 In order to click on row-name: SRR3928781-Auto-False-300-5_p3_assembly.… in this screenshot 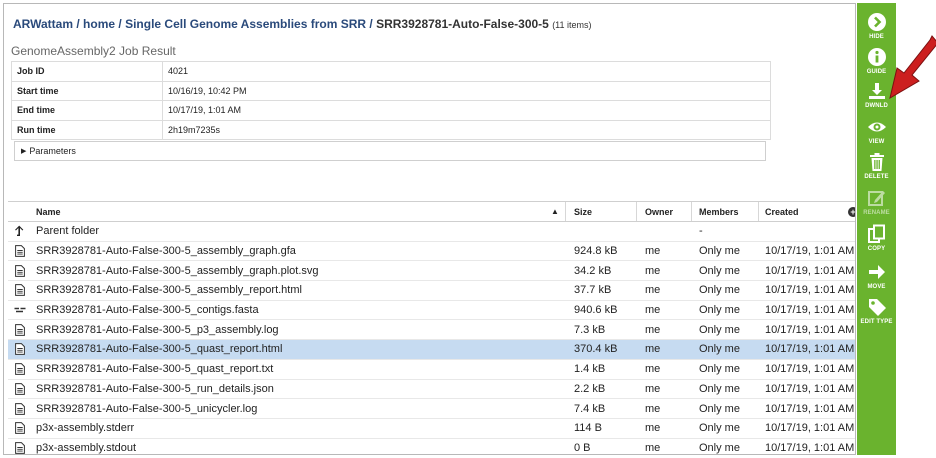, I will do `click(157, 329)`.